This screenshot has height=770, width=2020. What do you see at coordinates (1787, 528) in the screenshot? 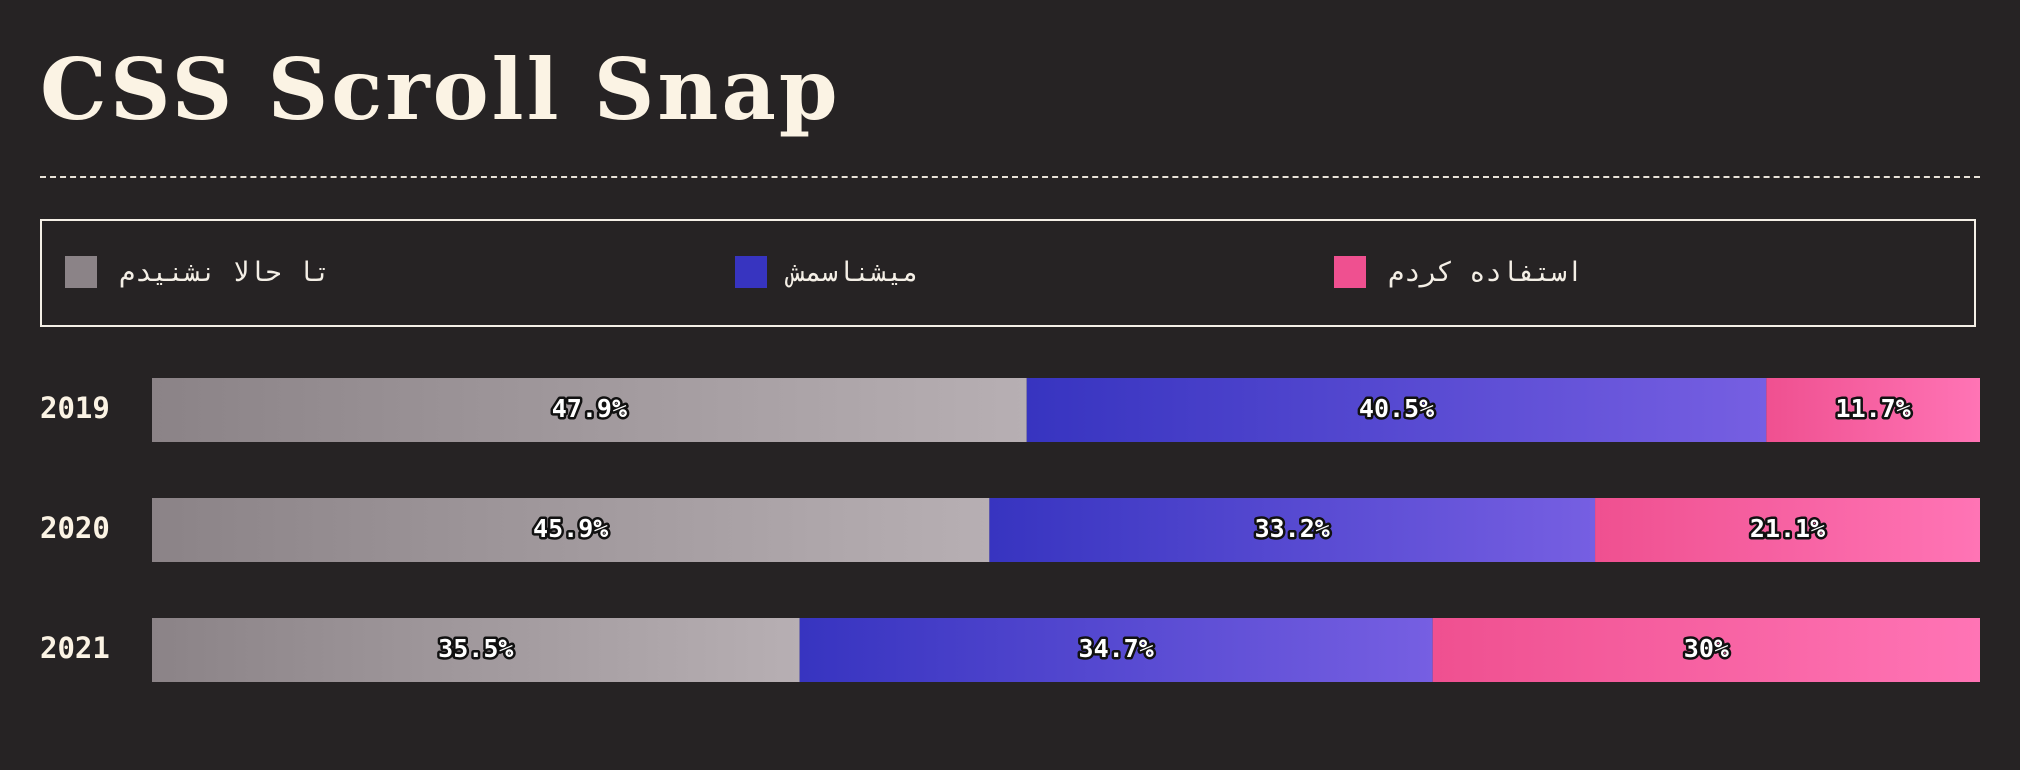
I see `data-label-2020-series-2: 21.1%` at bounding box center [1787, 528].